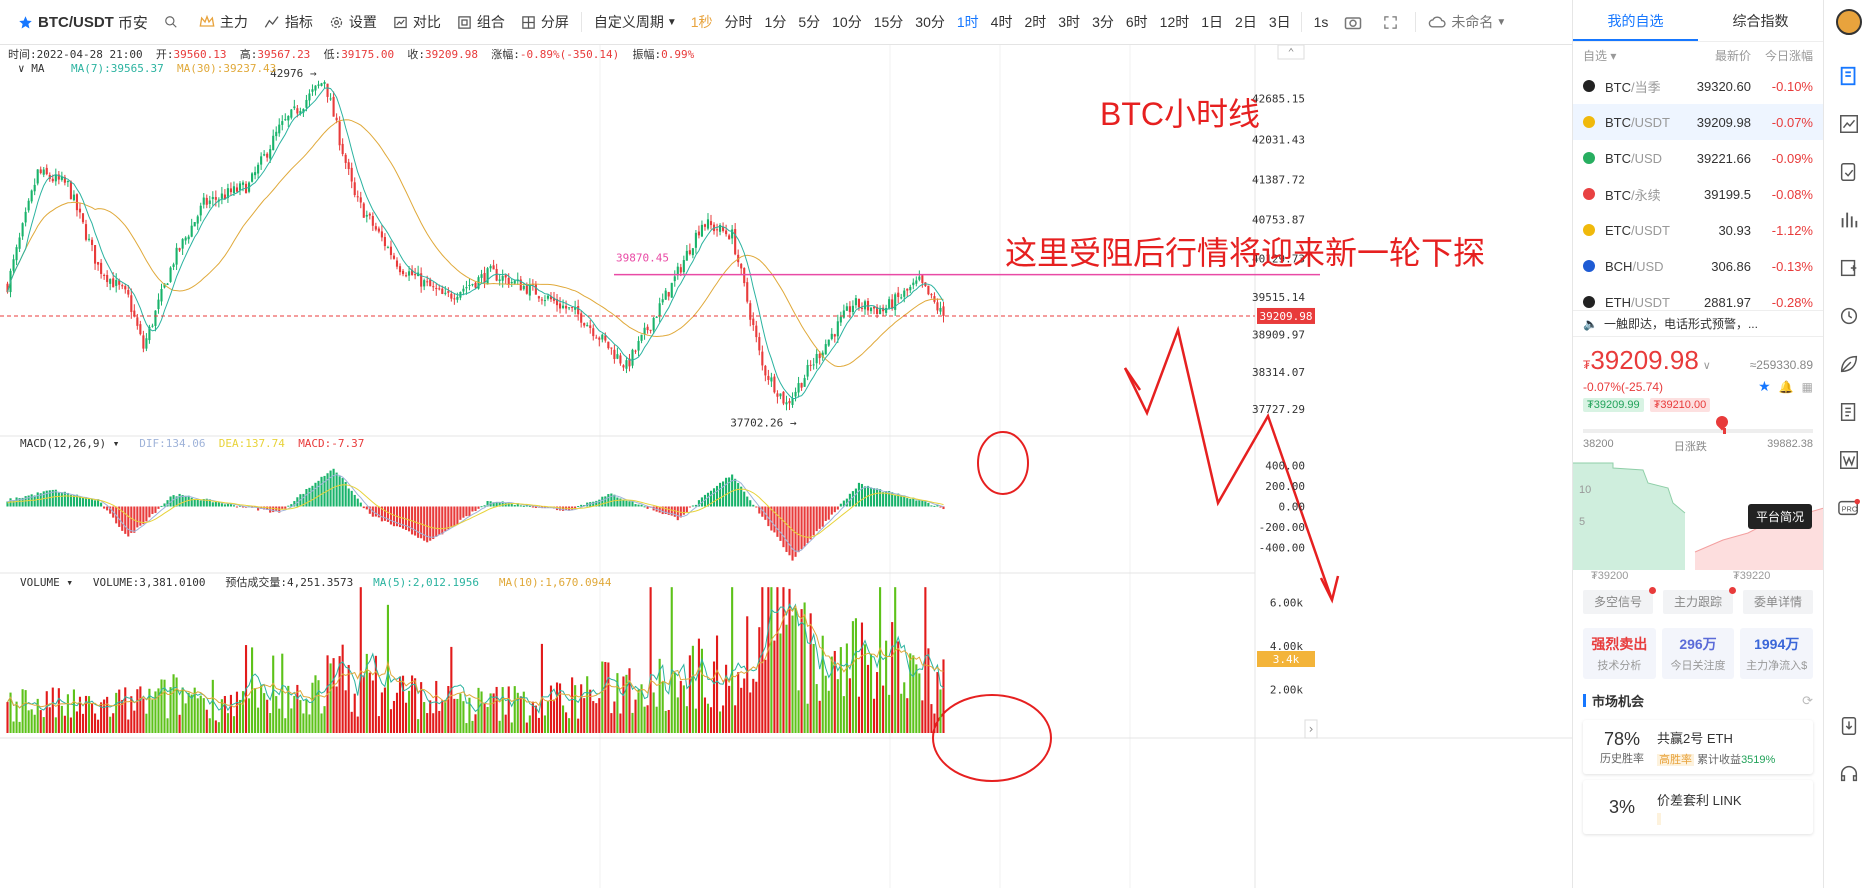 This screenshot has width=1873, height=888. I want to click on tab-my-watchlist: 我的自选, so click(1635, 20).